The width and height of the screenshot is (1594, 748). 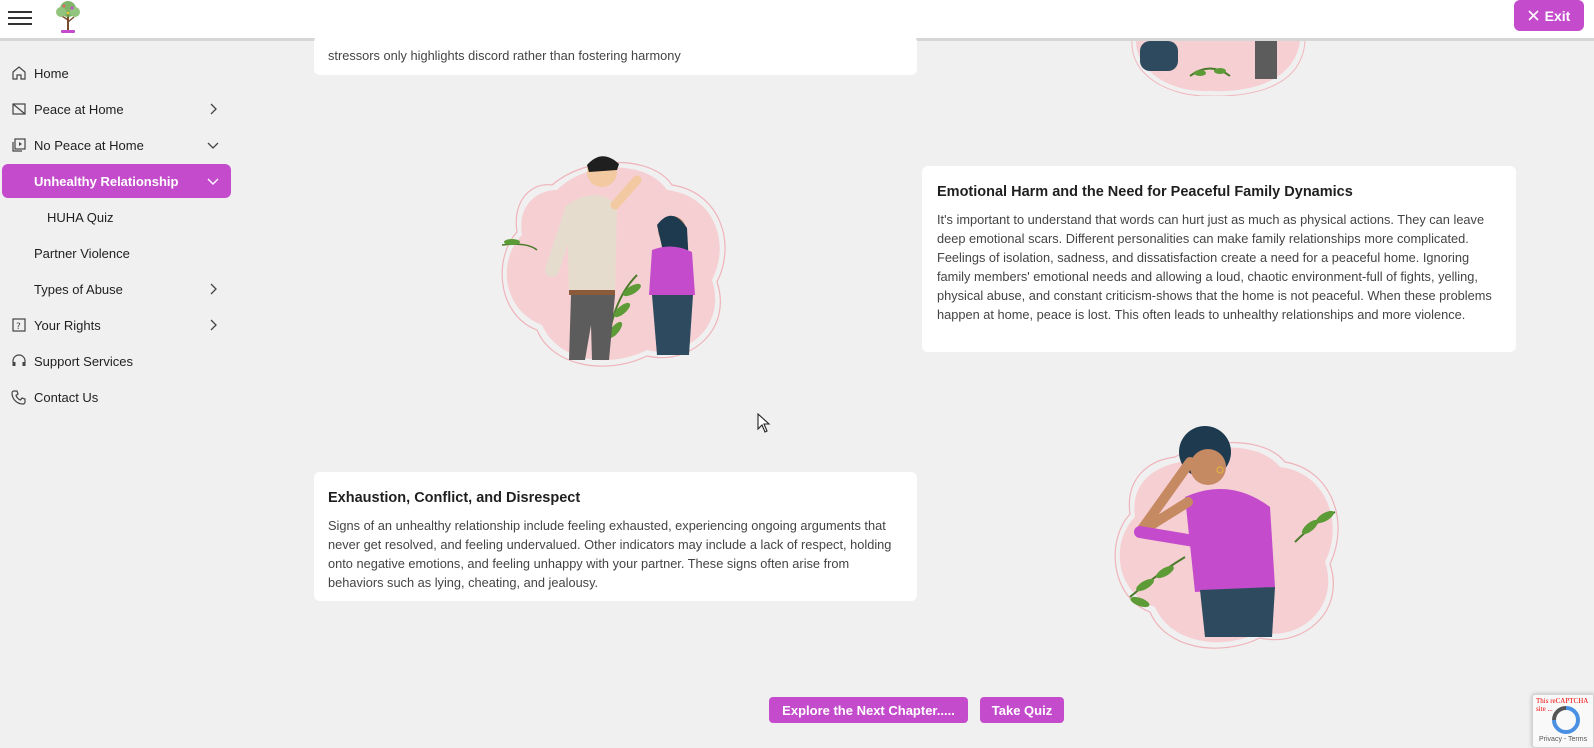 I want to click on sidebar-item-home: Home, so click(x=116, y=73).